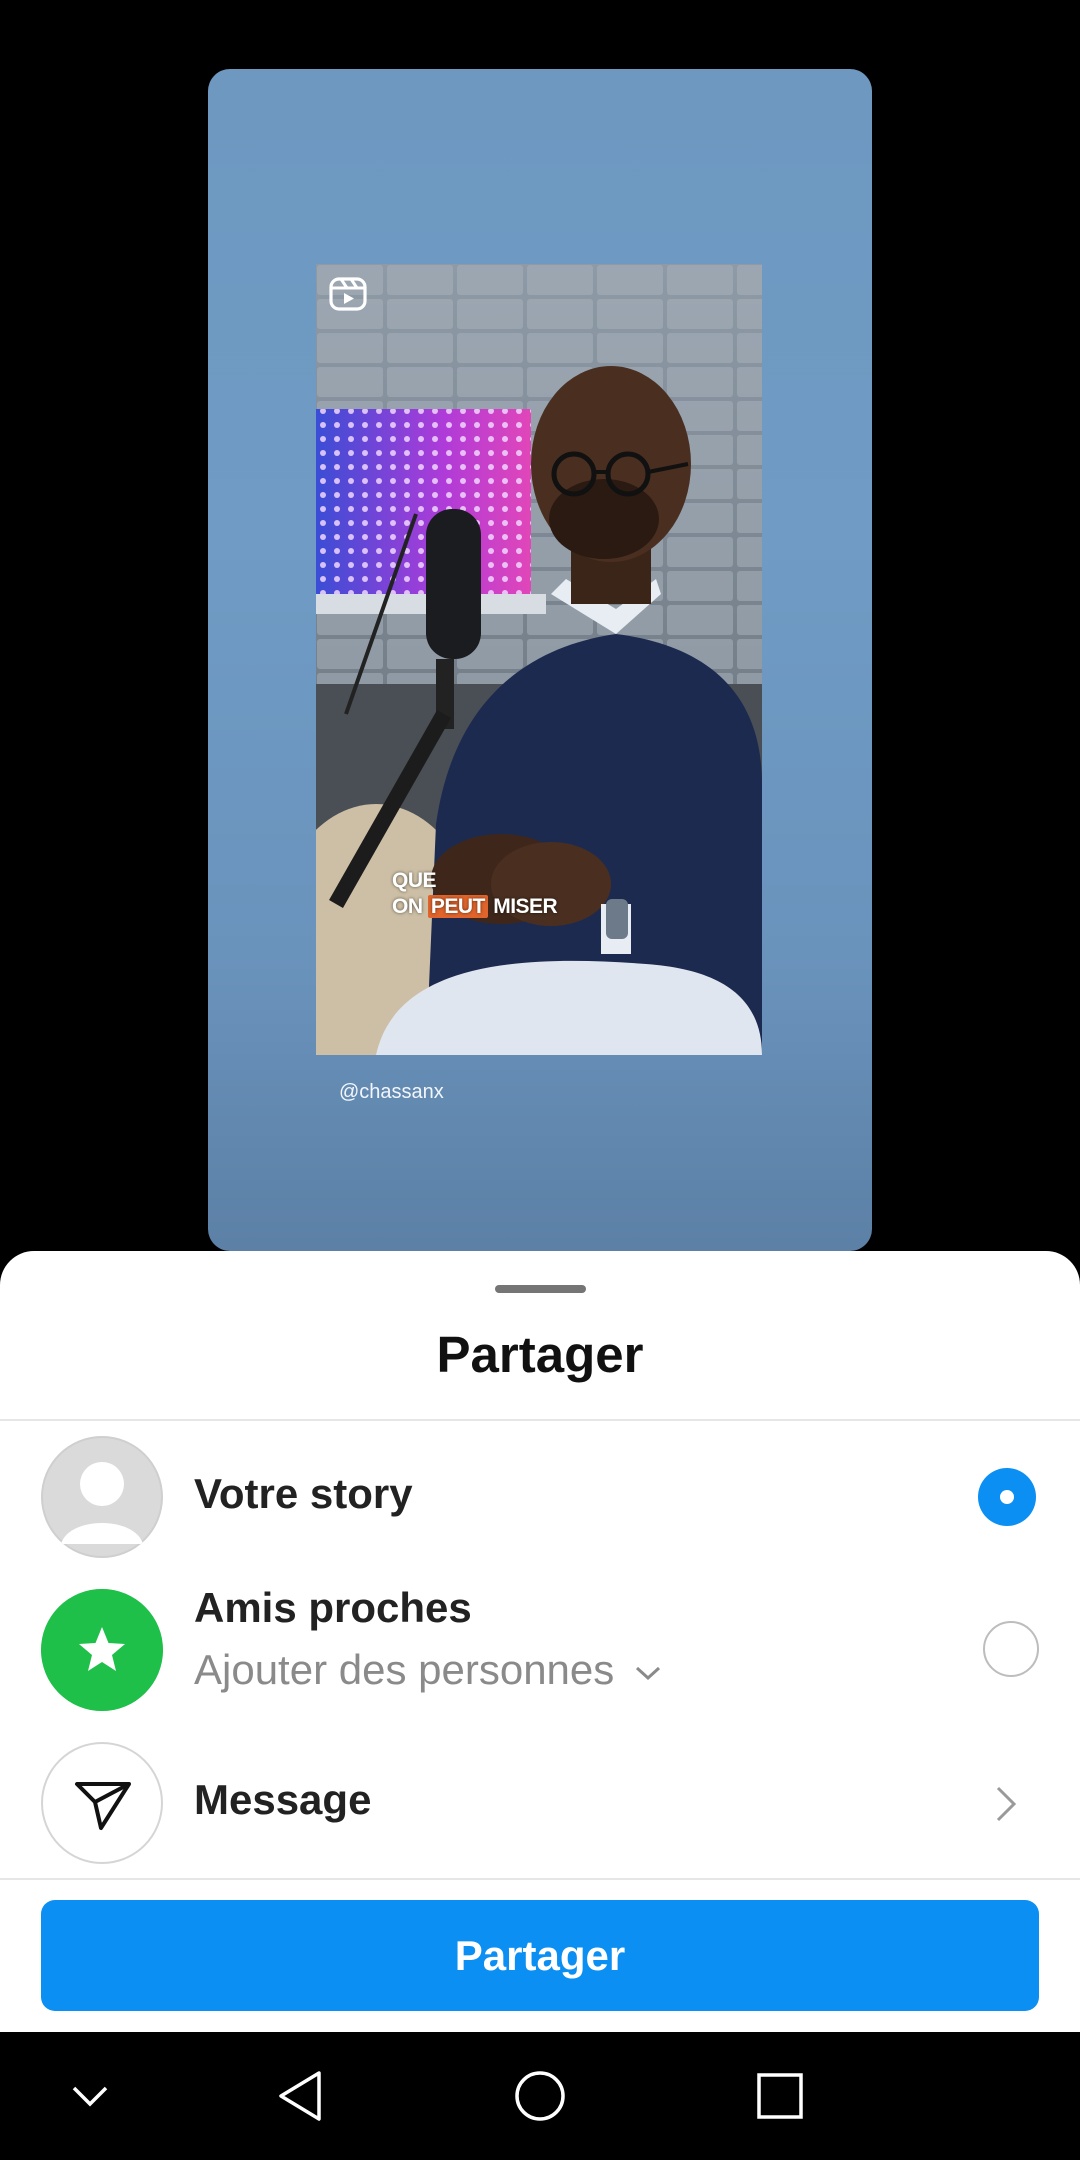 The height and width of the screenshot is (2160, 1080). I want to click on option-your-story: Votre story, so click(540, 1497).